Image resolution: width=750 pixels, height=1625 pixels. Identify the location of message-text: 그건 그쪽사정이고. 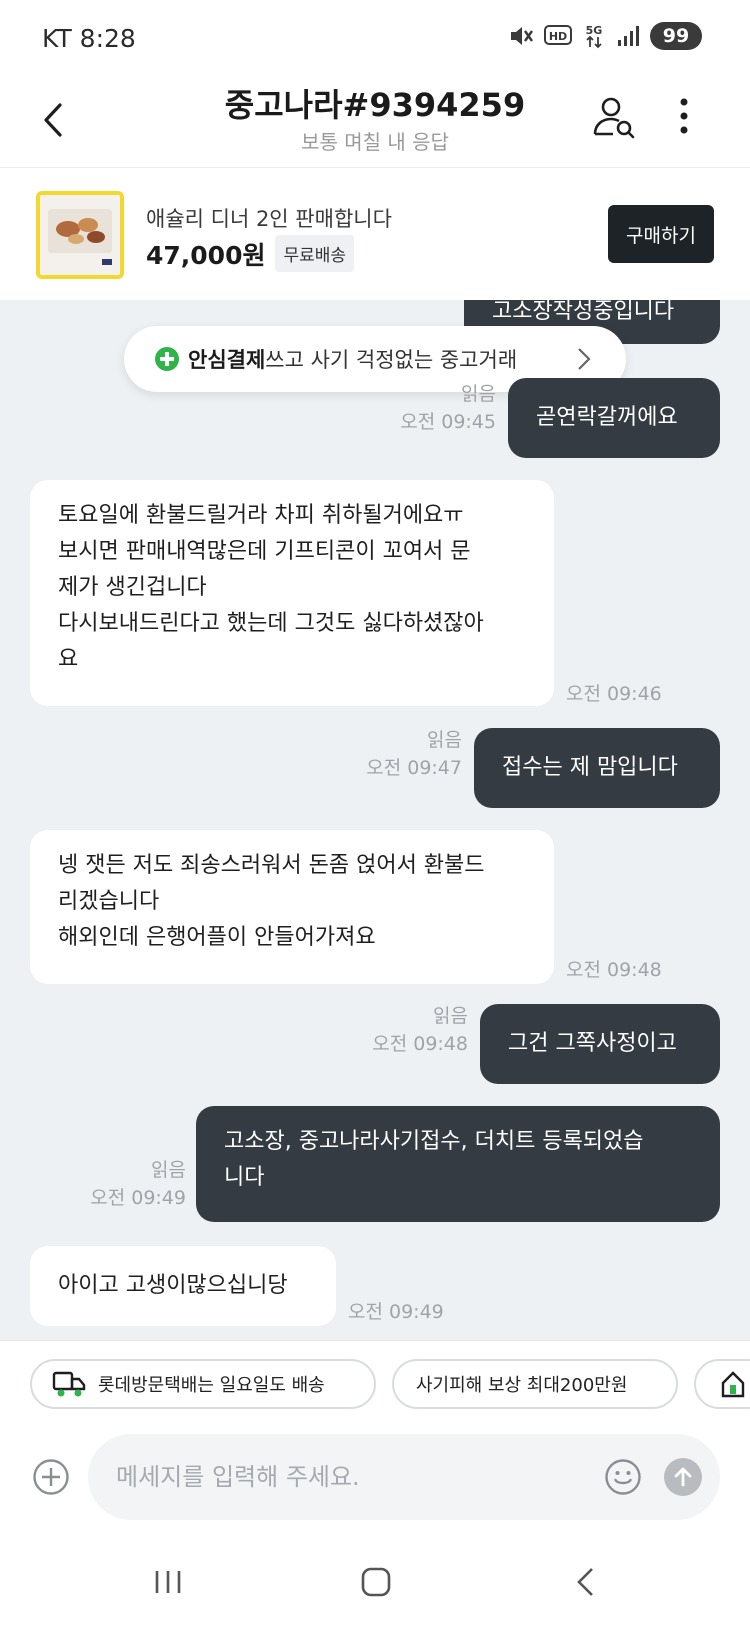
(592, 1043).